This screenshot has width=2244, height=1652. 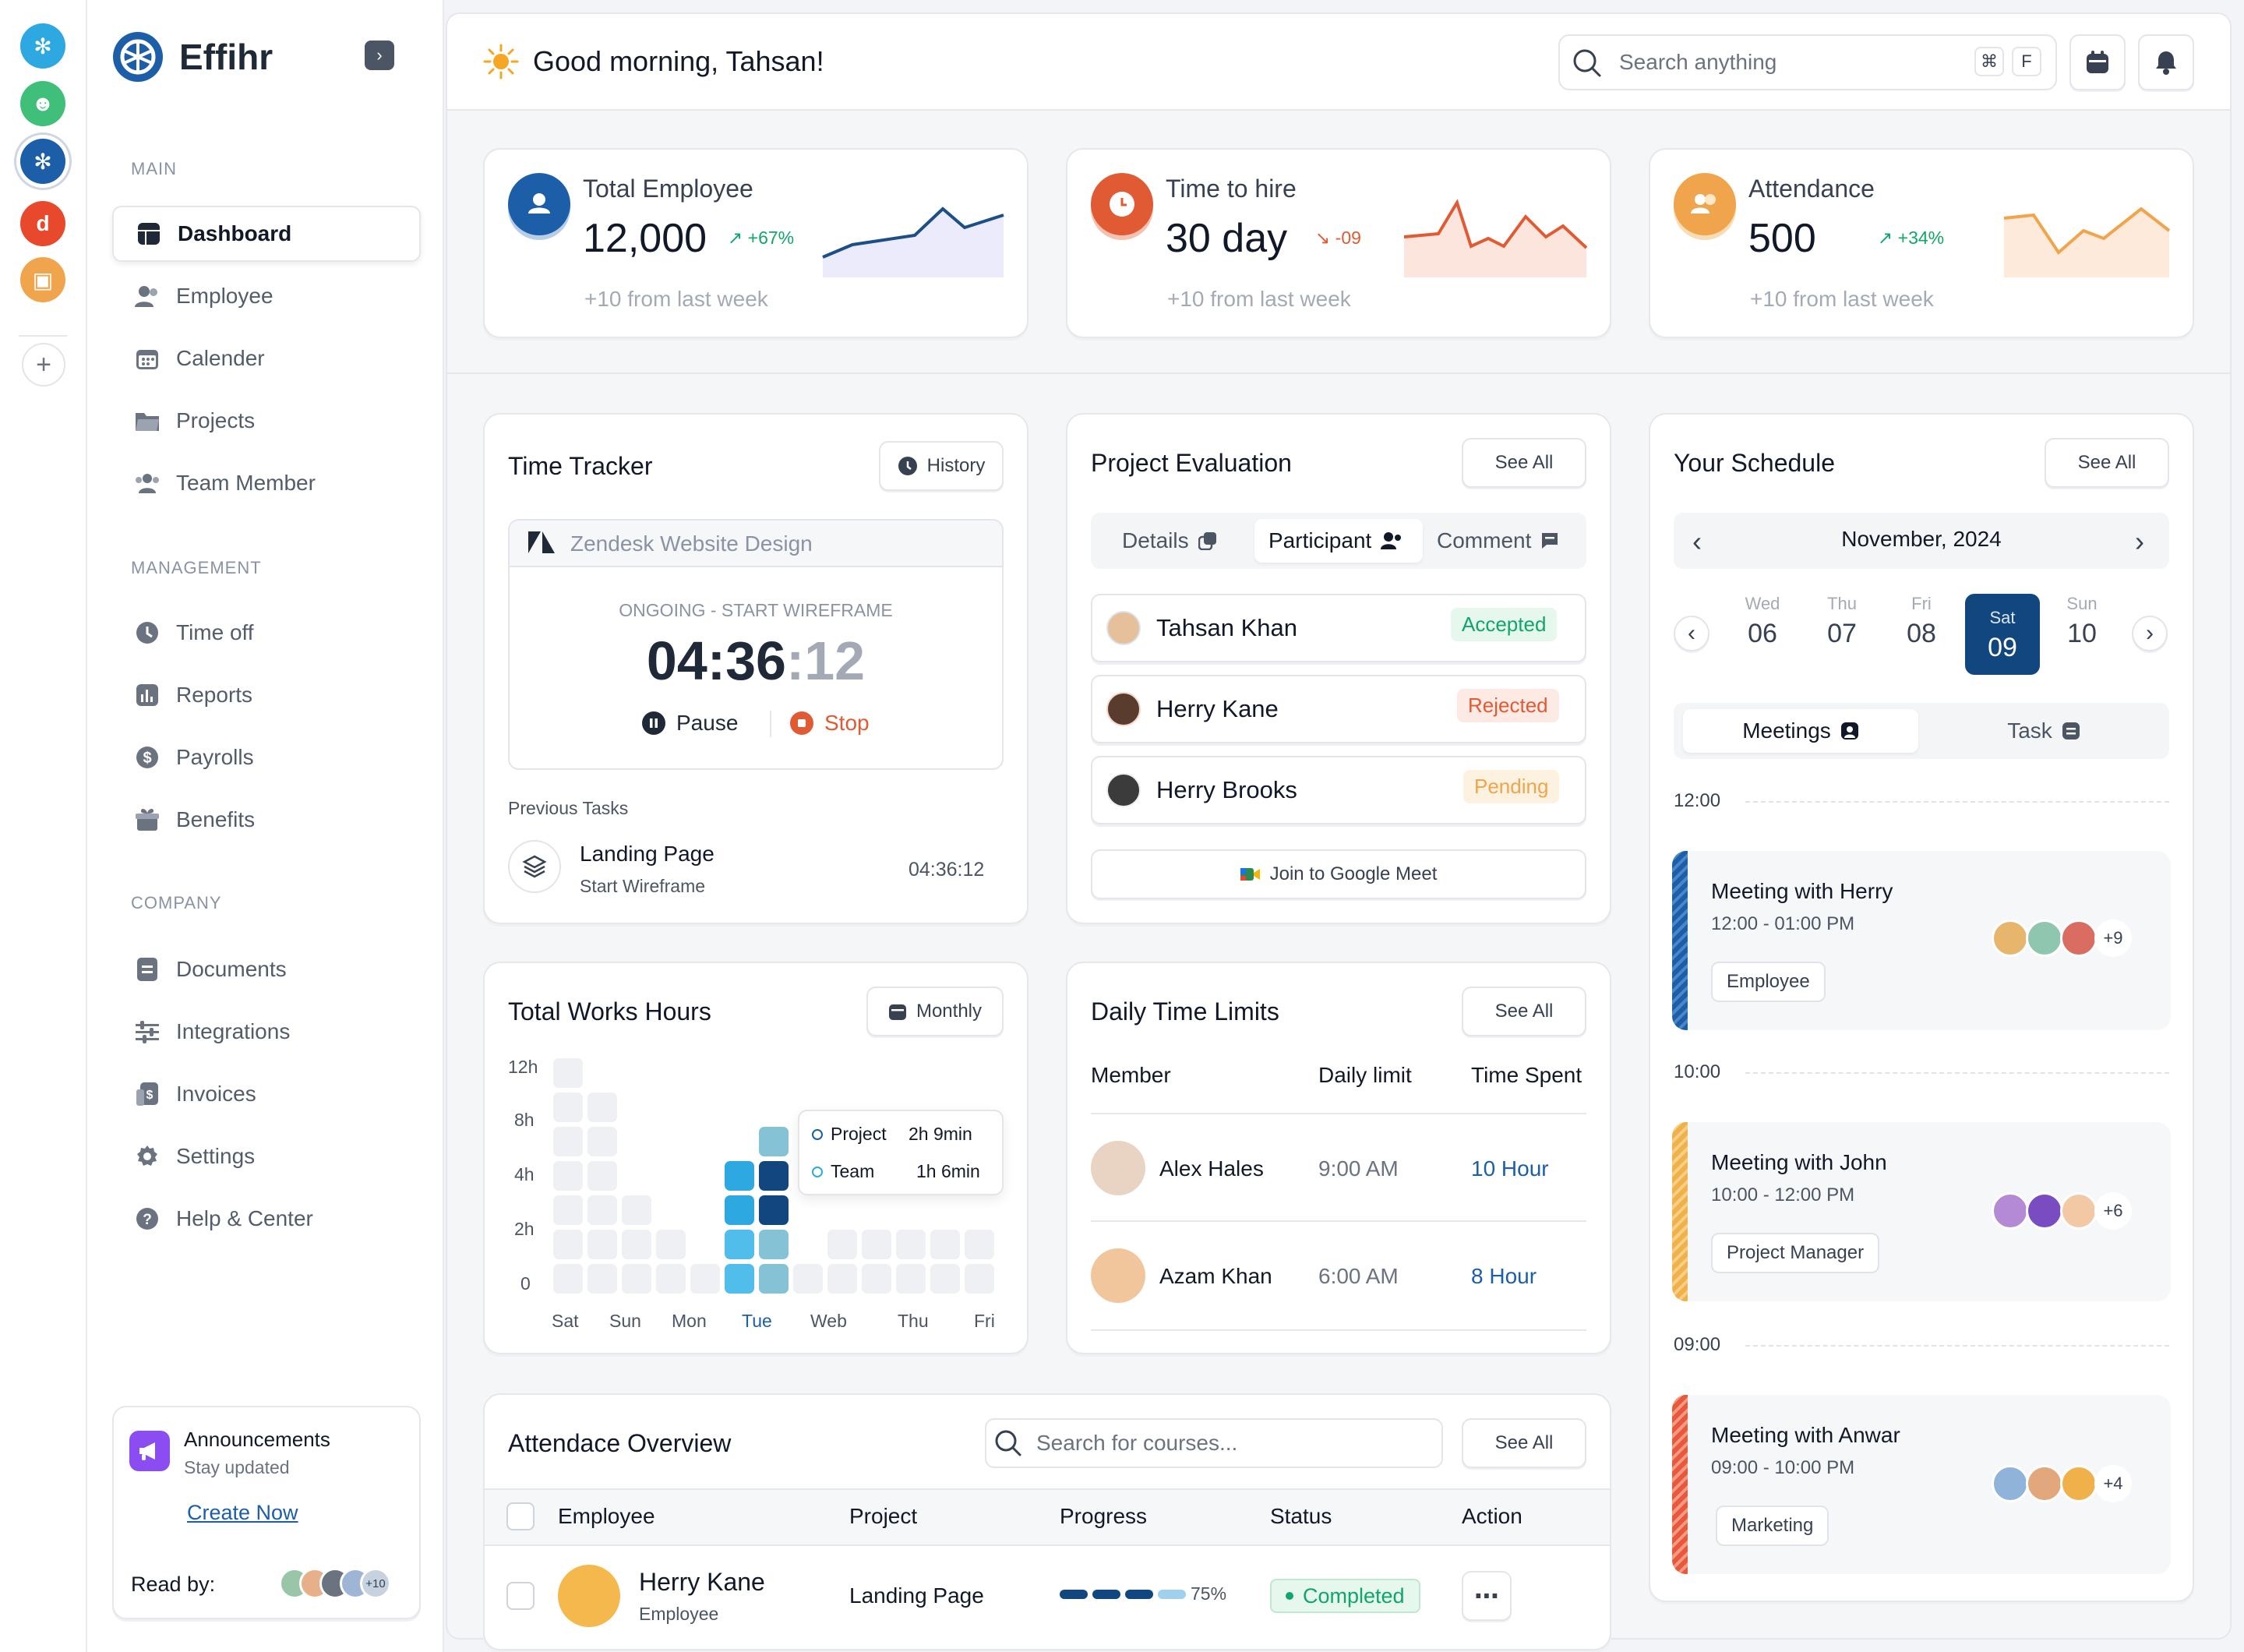 I want to click on sidebar-item-integrations: Integrations, so click(x=266, y=1032).